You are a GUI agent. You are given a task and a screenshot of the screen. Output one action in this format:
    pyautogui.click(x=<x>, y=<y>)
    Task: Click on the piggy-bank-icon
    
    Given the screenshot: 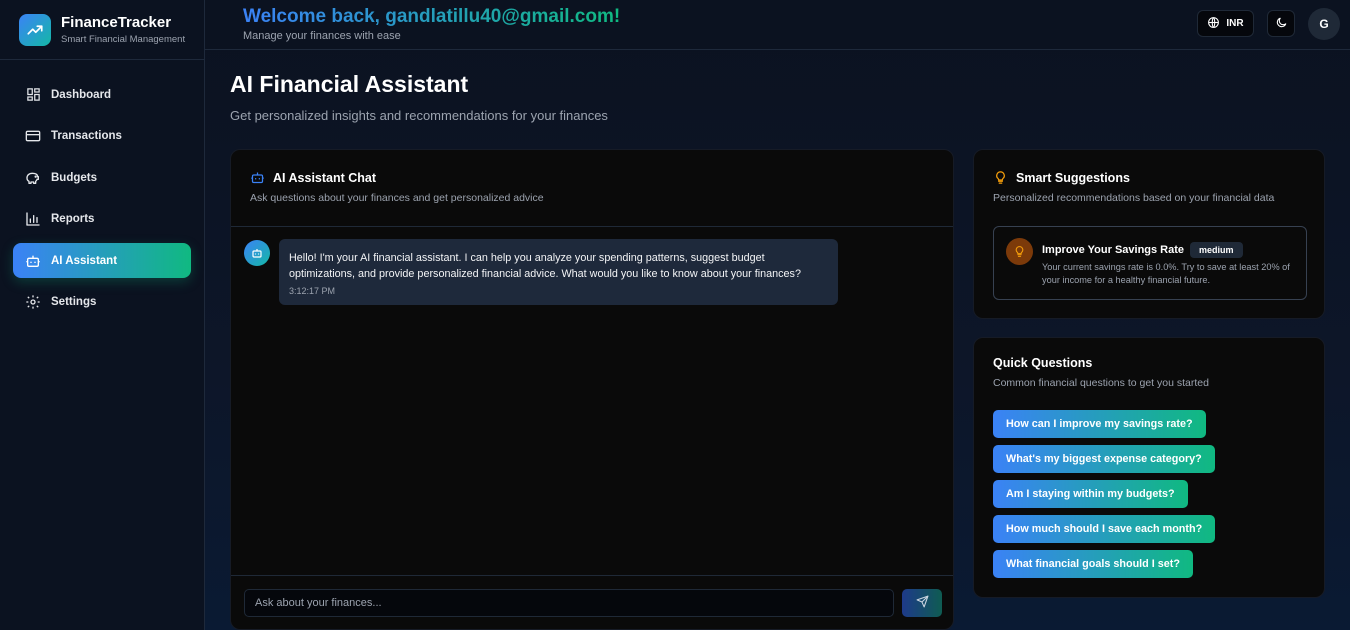 What is the action you would take?
    pyautogui.click(x=33, y=178)
    